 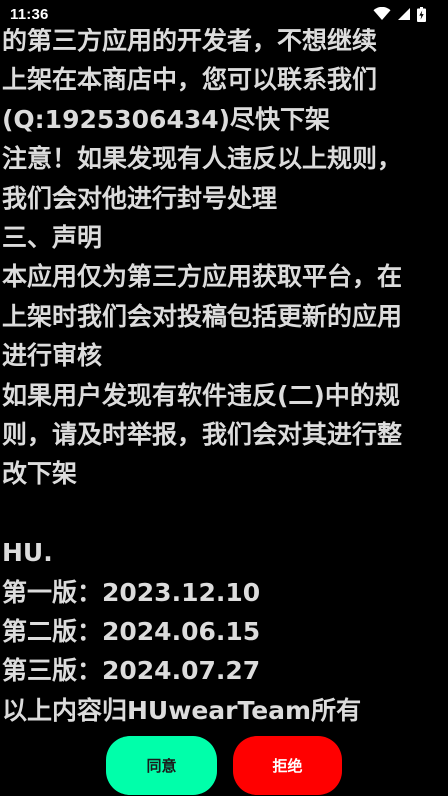 I want to click on reject-button: 拒绝, so click(x=287, y=765).